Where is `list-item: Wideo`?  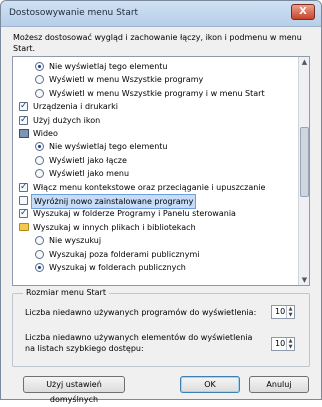 list-item: Wideo is located at coordinates (155, 133).